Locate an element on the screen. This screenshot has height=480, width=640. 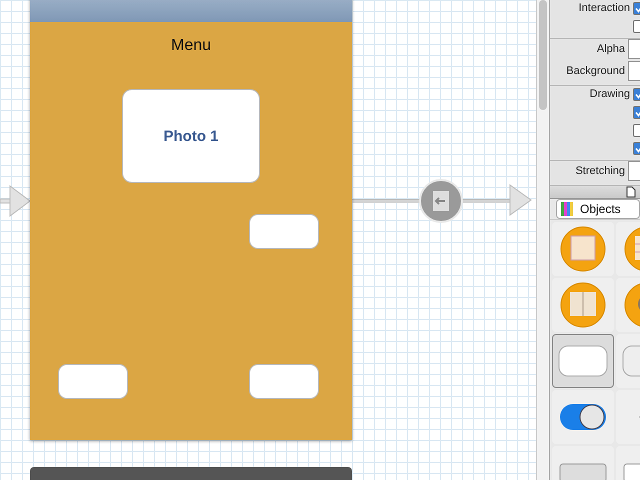
inspector-label: Background is located at coordinates (595, 71).